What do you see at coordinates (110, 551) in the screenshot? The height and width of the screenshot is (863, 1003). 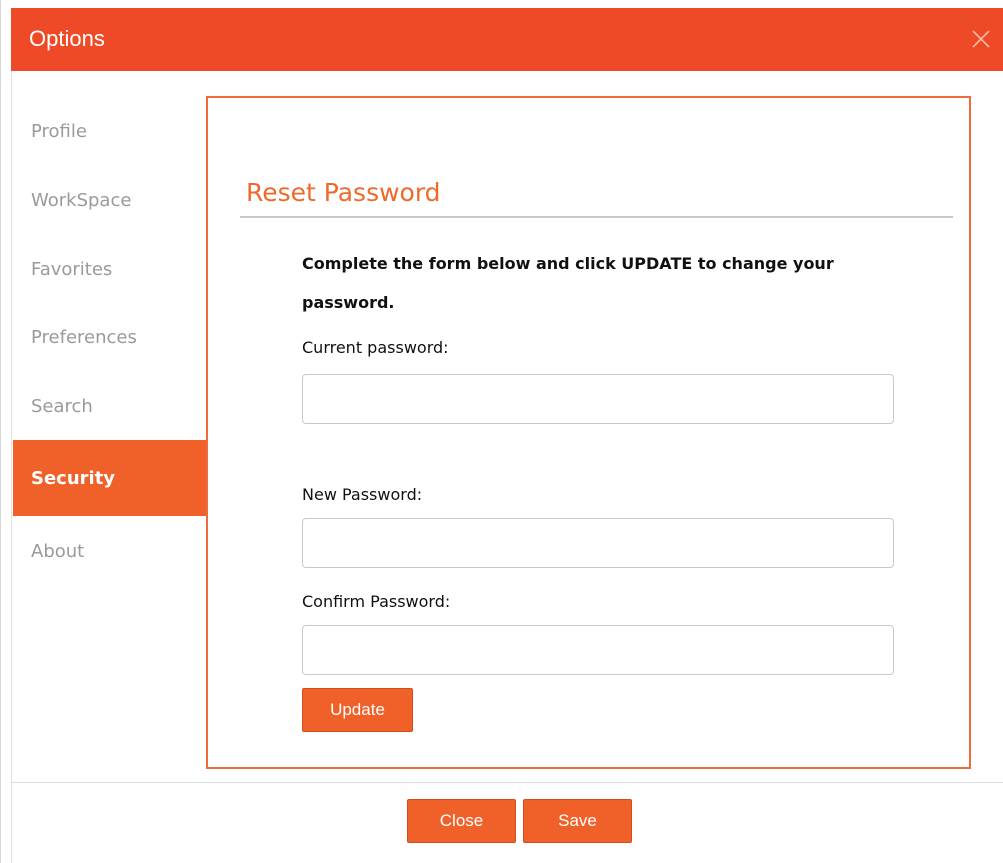 I see `sidebar-item-about: About` at bounding box center [110, 551].